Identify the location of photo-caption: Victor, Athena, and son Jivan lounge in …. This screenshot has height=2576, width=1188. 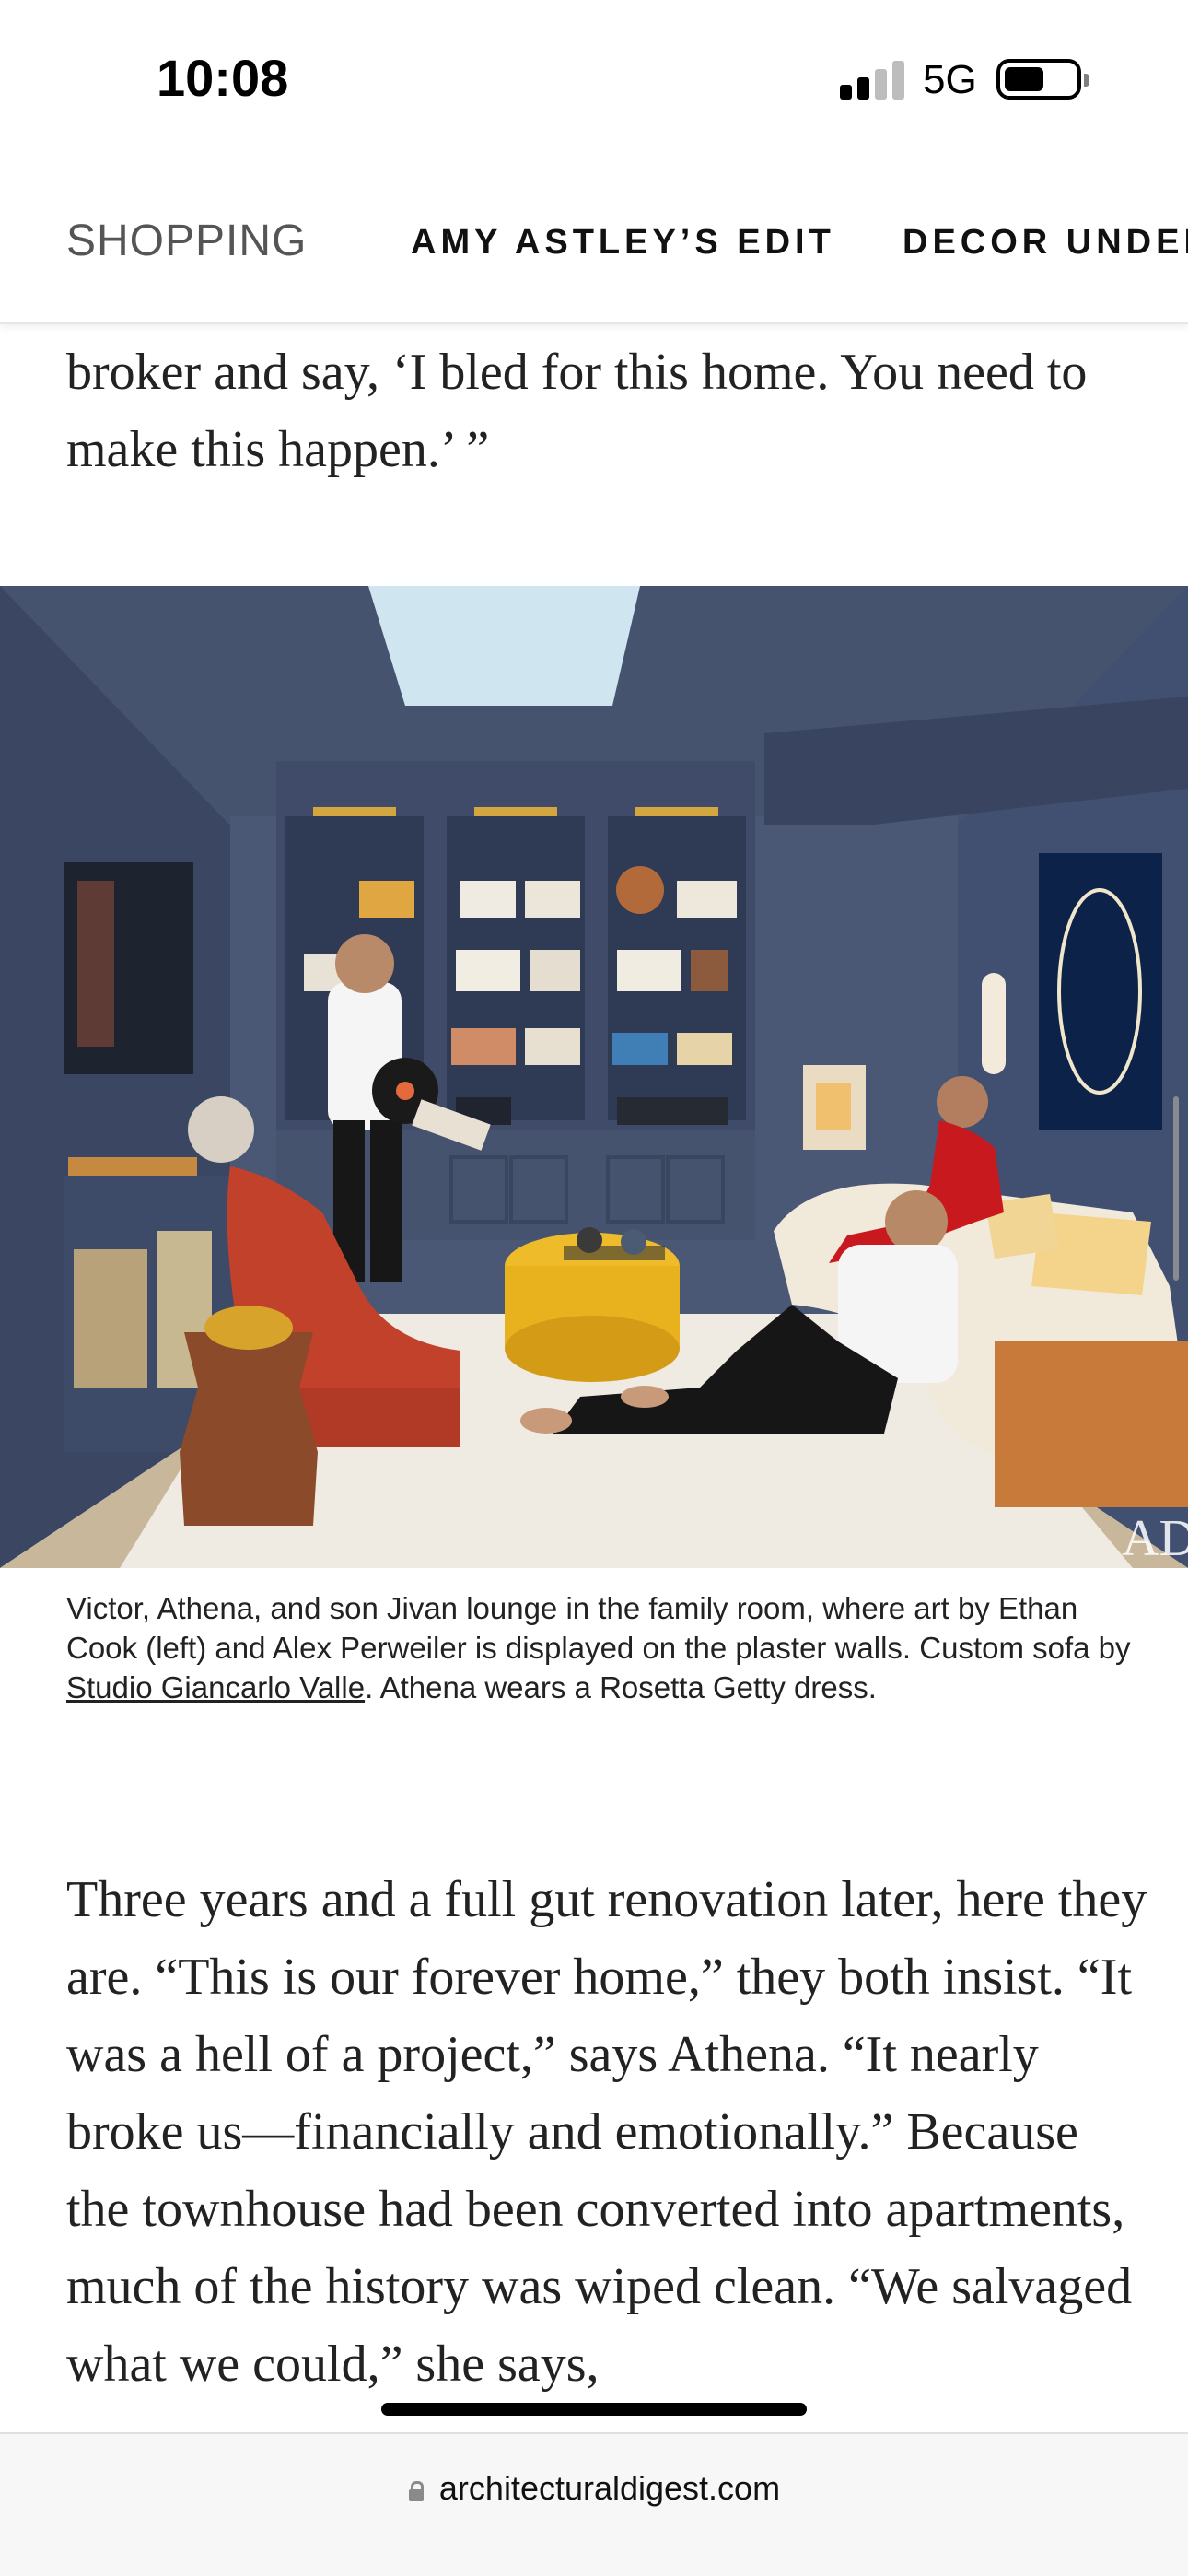
(600, 1648).